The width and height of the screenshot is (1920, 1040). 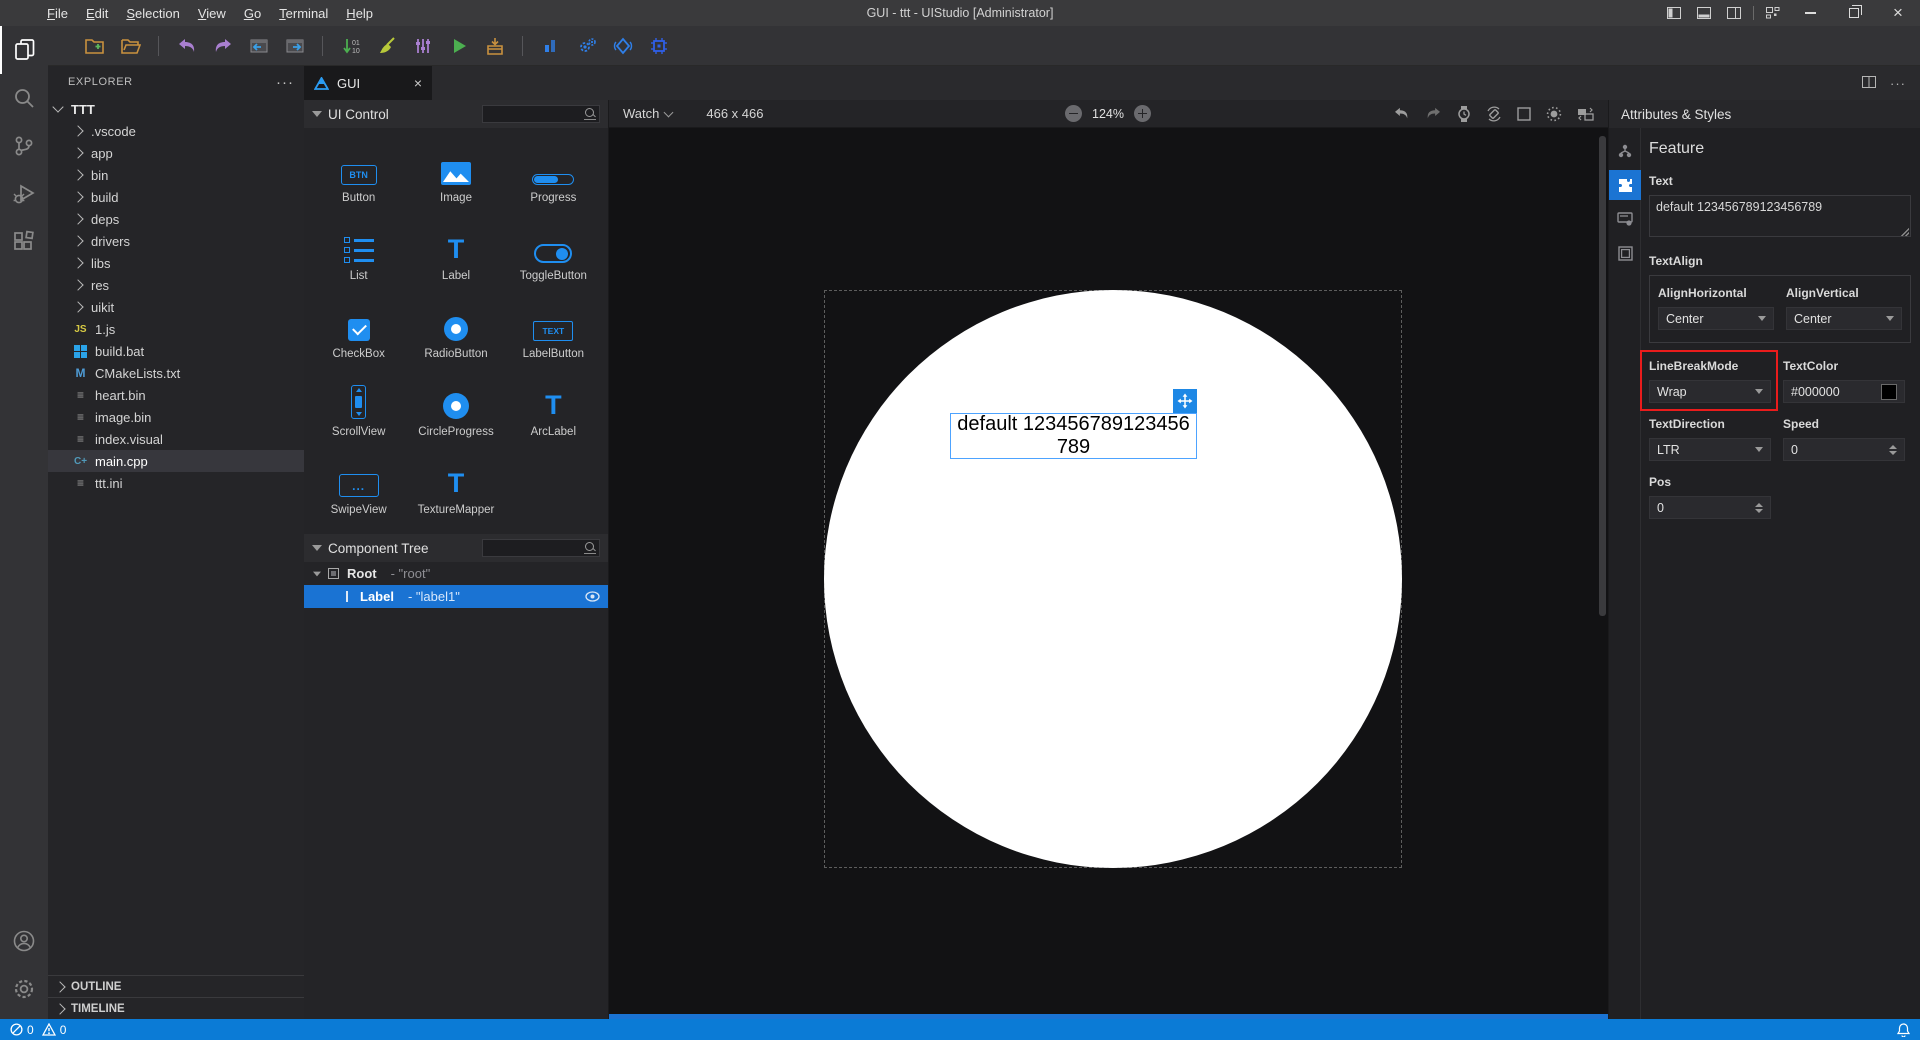 What do you see at coordinates (386, 45) in the screenshot?
I see `clean-icon` at bounding box center [386, 45].